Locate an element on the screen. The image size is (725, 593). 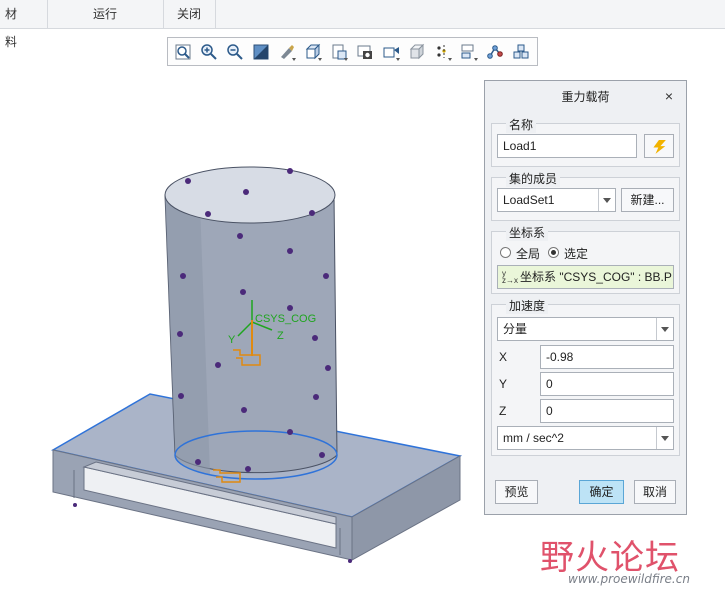
csys-mini-icon: y z→x is located at coordinates (510, 277).